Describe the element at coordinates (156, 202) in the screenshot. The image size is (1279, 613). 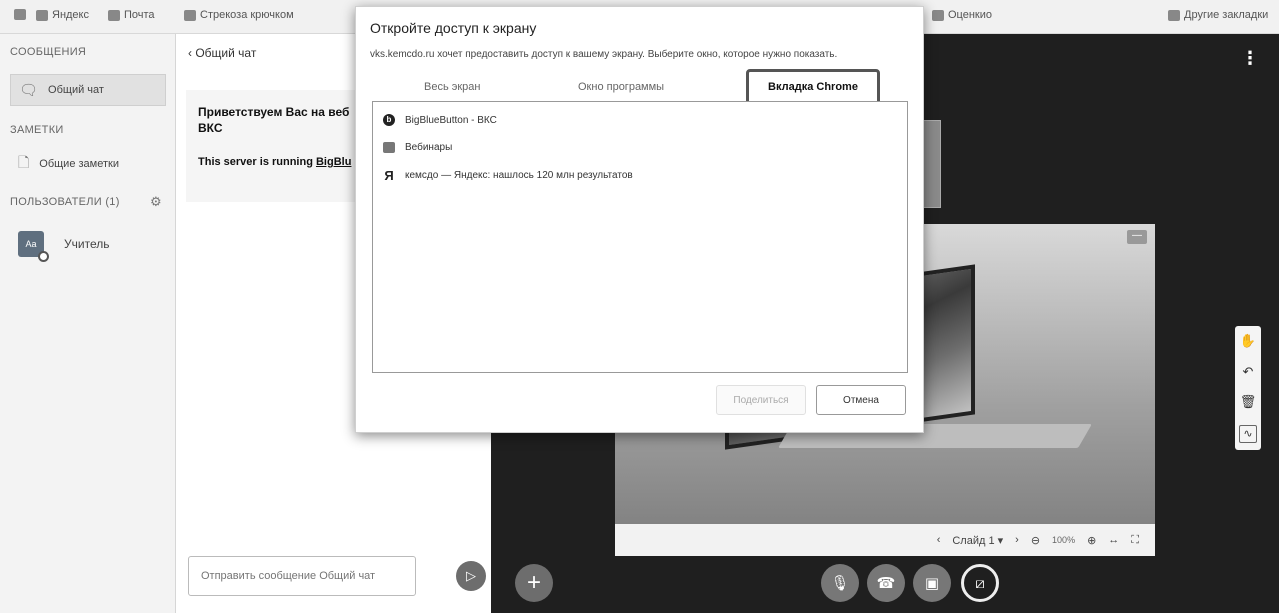
I see `gear-icon: ⚙` at that location.